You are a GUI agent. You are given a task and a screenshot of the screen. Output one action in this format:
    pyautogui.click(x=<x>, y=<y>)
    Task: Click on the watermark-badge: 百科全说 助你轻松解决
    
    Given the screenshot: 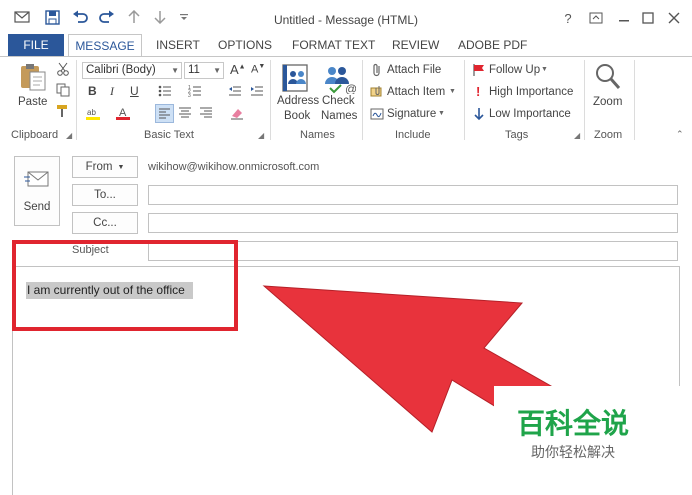 What is the action you would take?
    pyautogui.click(x=593, y=440)
    